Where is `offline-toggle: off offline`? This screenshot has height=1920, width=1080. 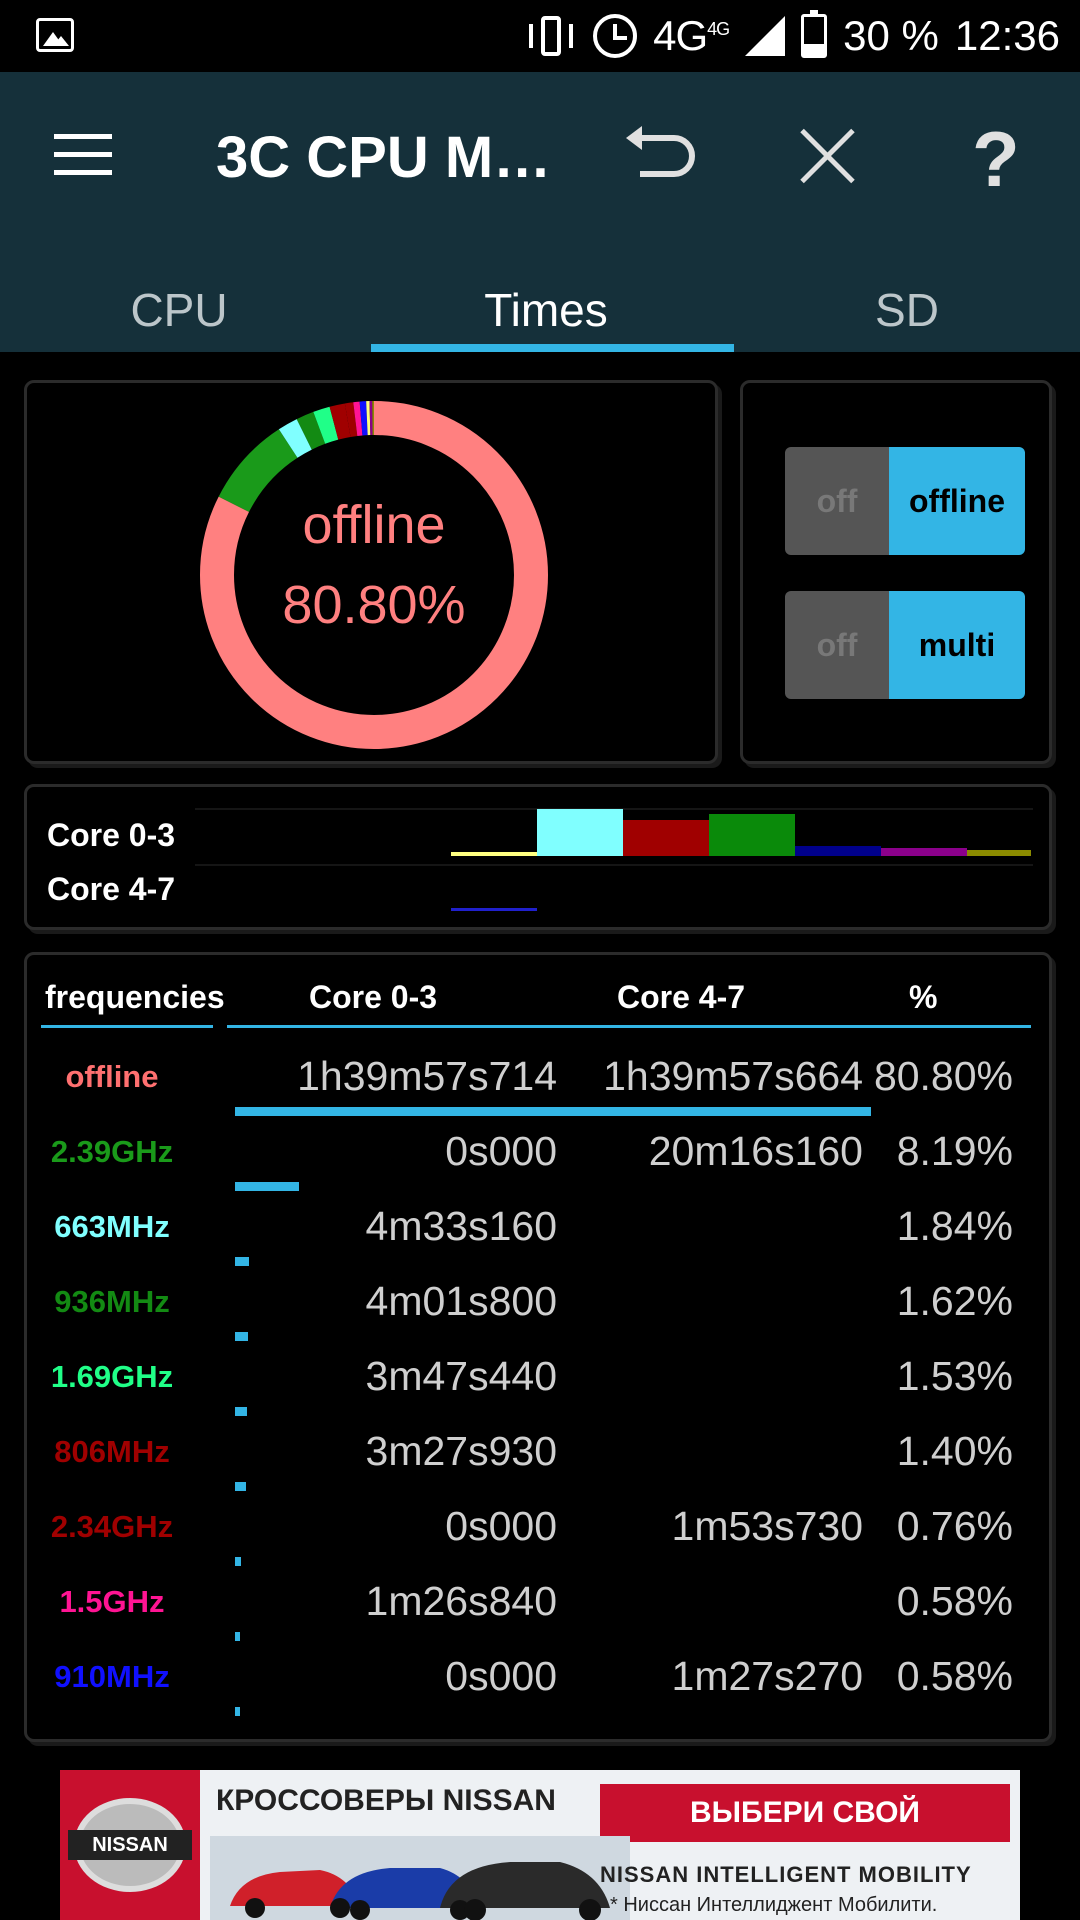
offline-toggle: off offline is located at coordinates (905, 501).